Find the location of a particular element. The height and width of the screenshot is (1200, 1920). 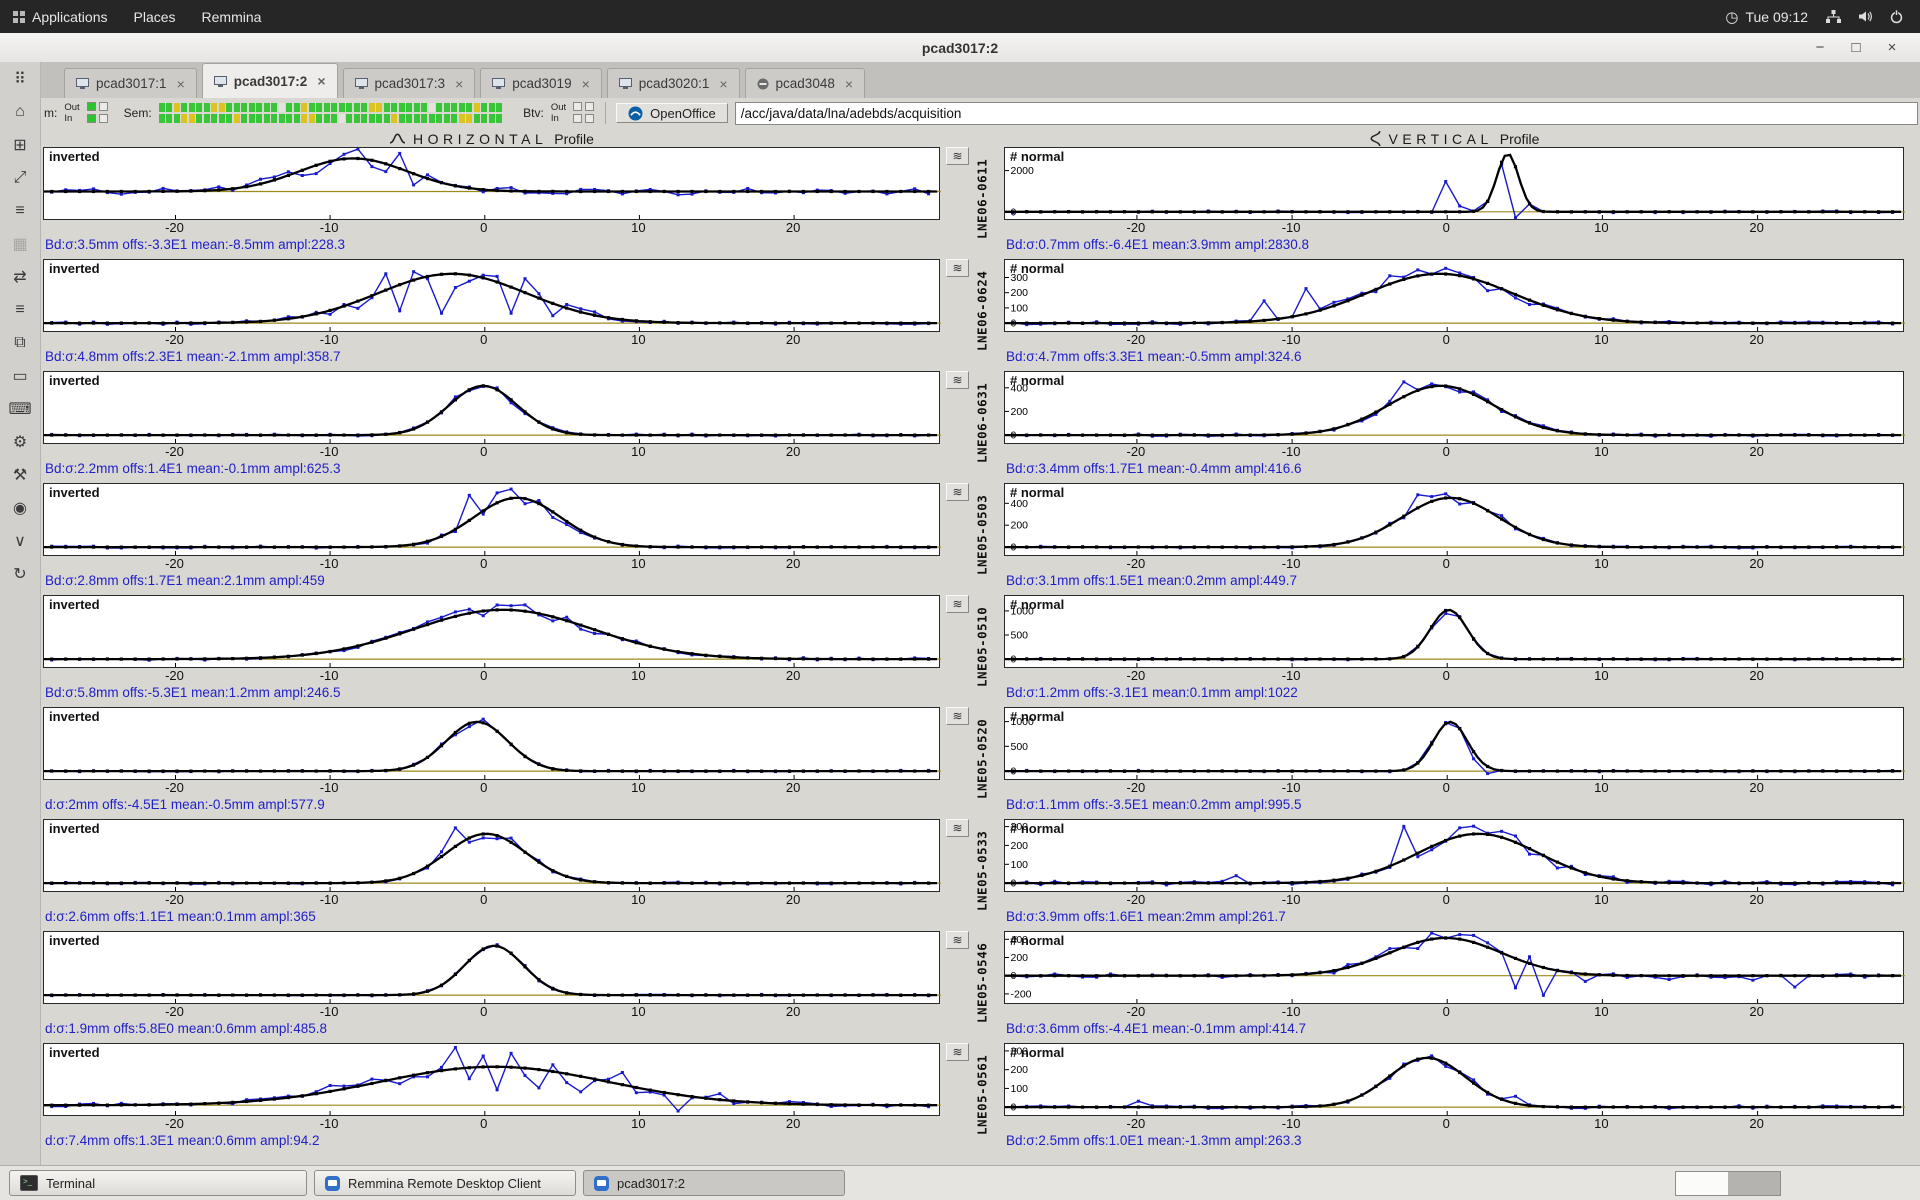

clipboard-icon: ⧉ is located at coordinates (20, 342).